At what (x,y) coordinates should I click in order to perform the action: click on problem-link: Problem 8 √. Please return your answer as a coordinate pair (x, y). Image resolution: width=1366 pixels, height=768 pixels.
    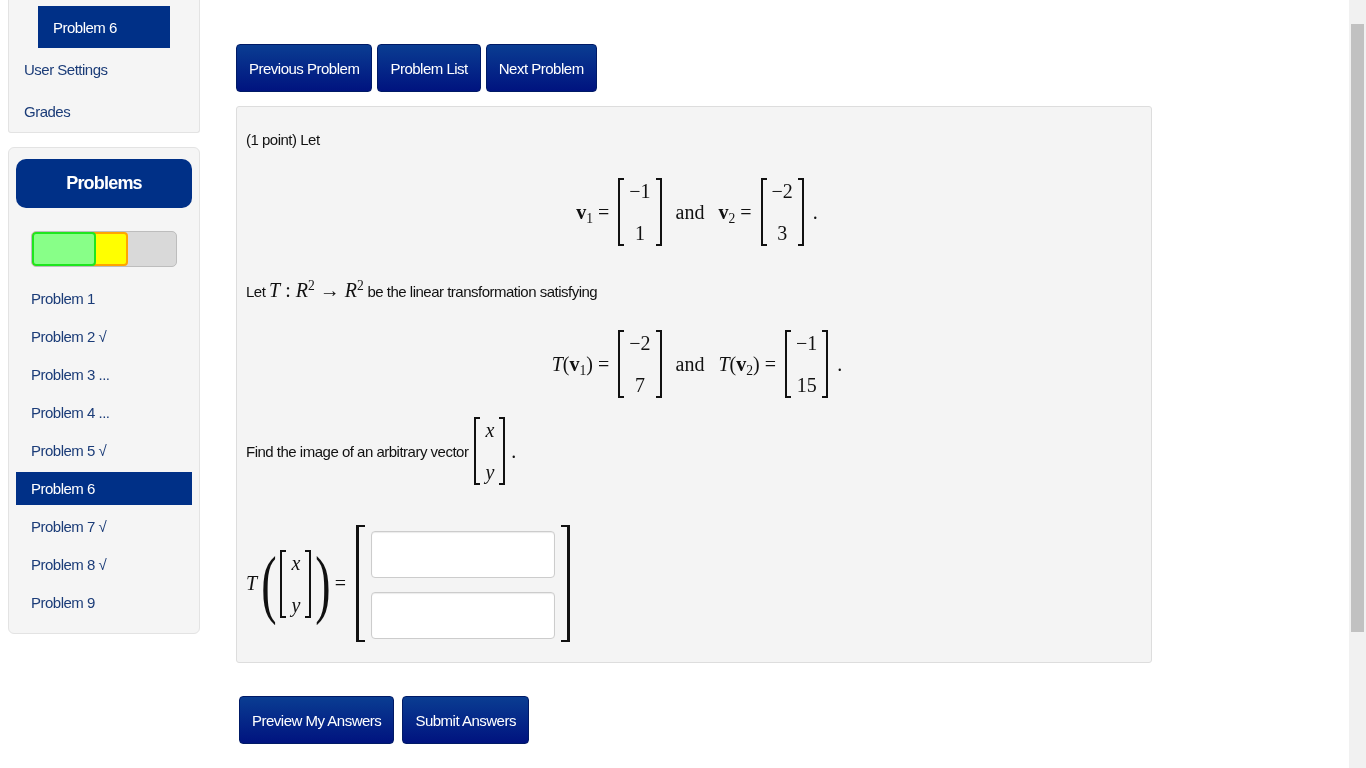
    Looking at the image, I should click on (104, 564).